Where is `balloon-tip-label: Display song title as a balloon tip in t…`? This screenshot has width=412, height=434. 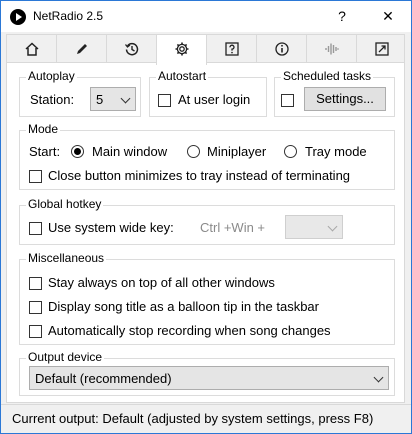
balloon-tip-label: Display song title as a balloon tip in t… is located at coordinates (183, 306).